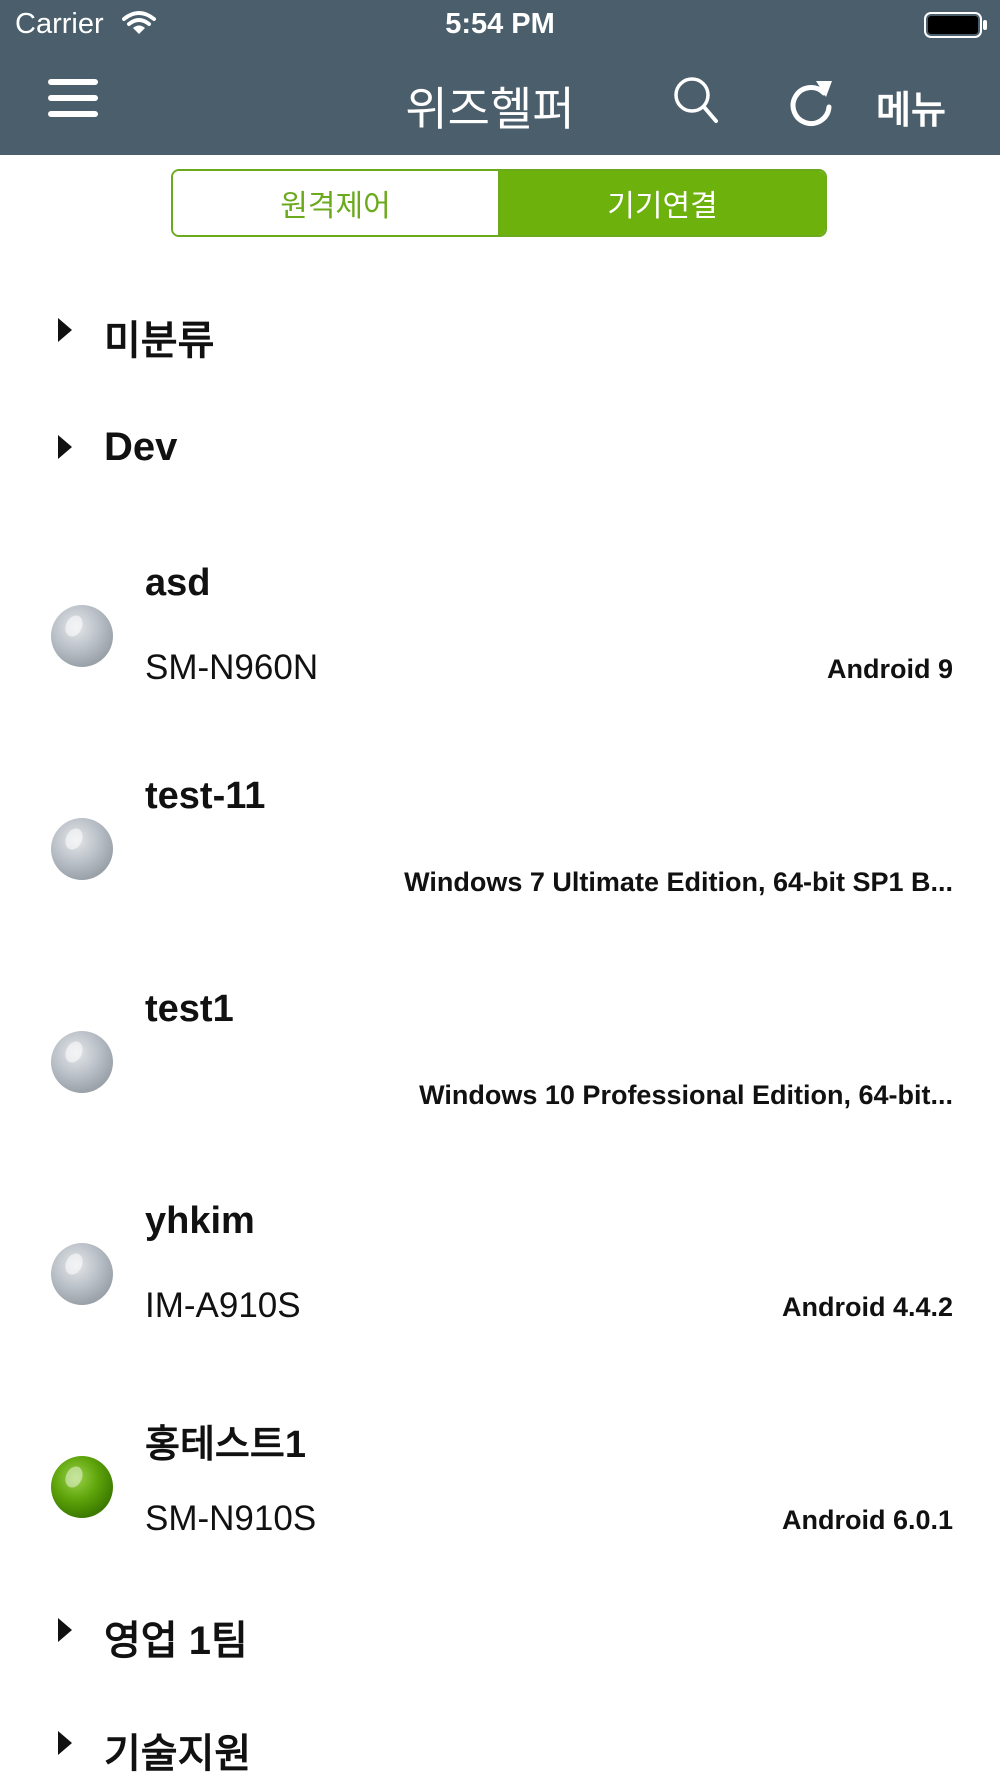 This screenshot has width=1000, height=1779. I want to click on group-label: 영업 1팀, so click(176, 1641).